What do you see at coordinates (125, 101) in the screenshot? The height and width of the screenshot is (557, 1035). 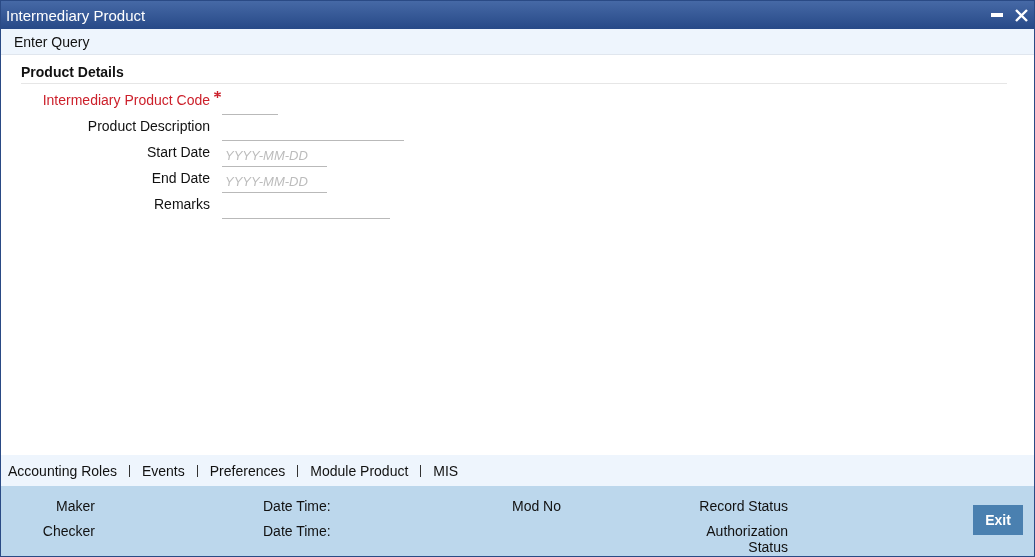 I see `field-label: Intermediary Product Code` at bounding box center [125, 101].